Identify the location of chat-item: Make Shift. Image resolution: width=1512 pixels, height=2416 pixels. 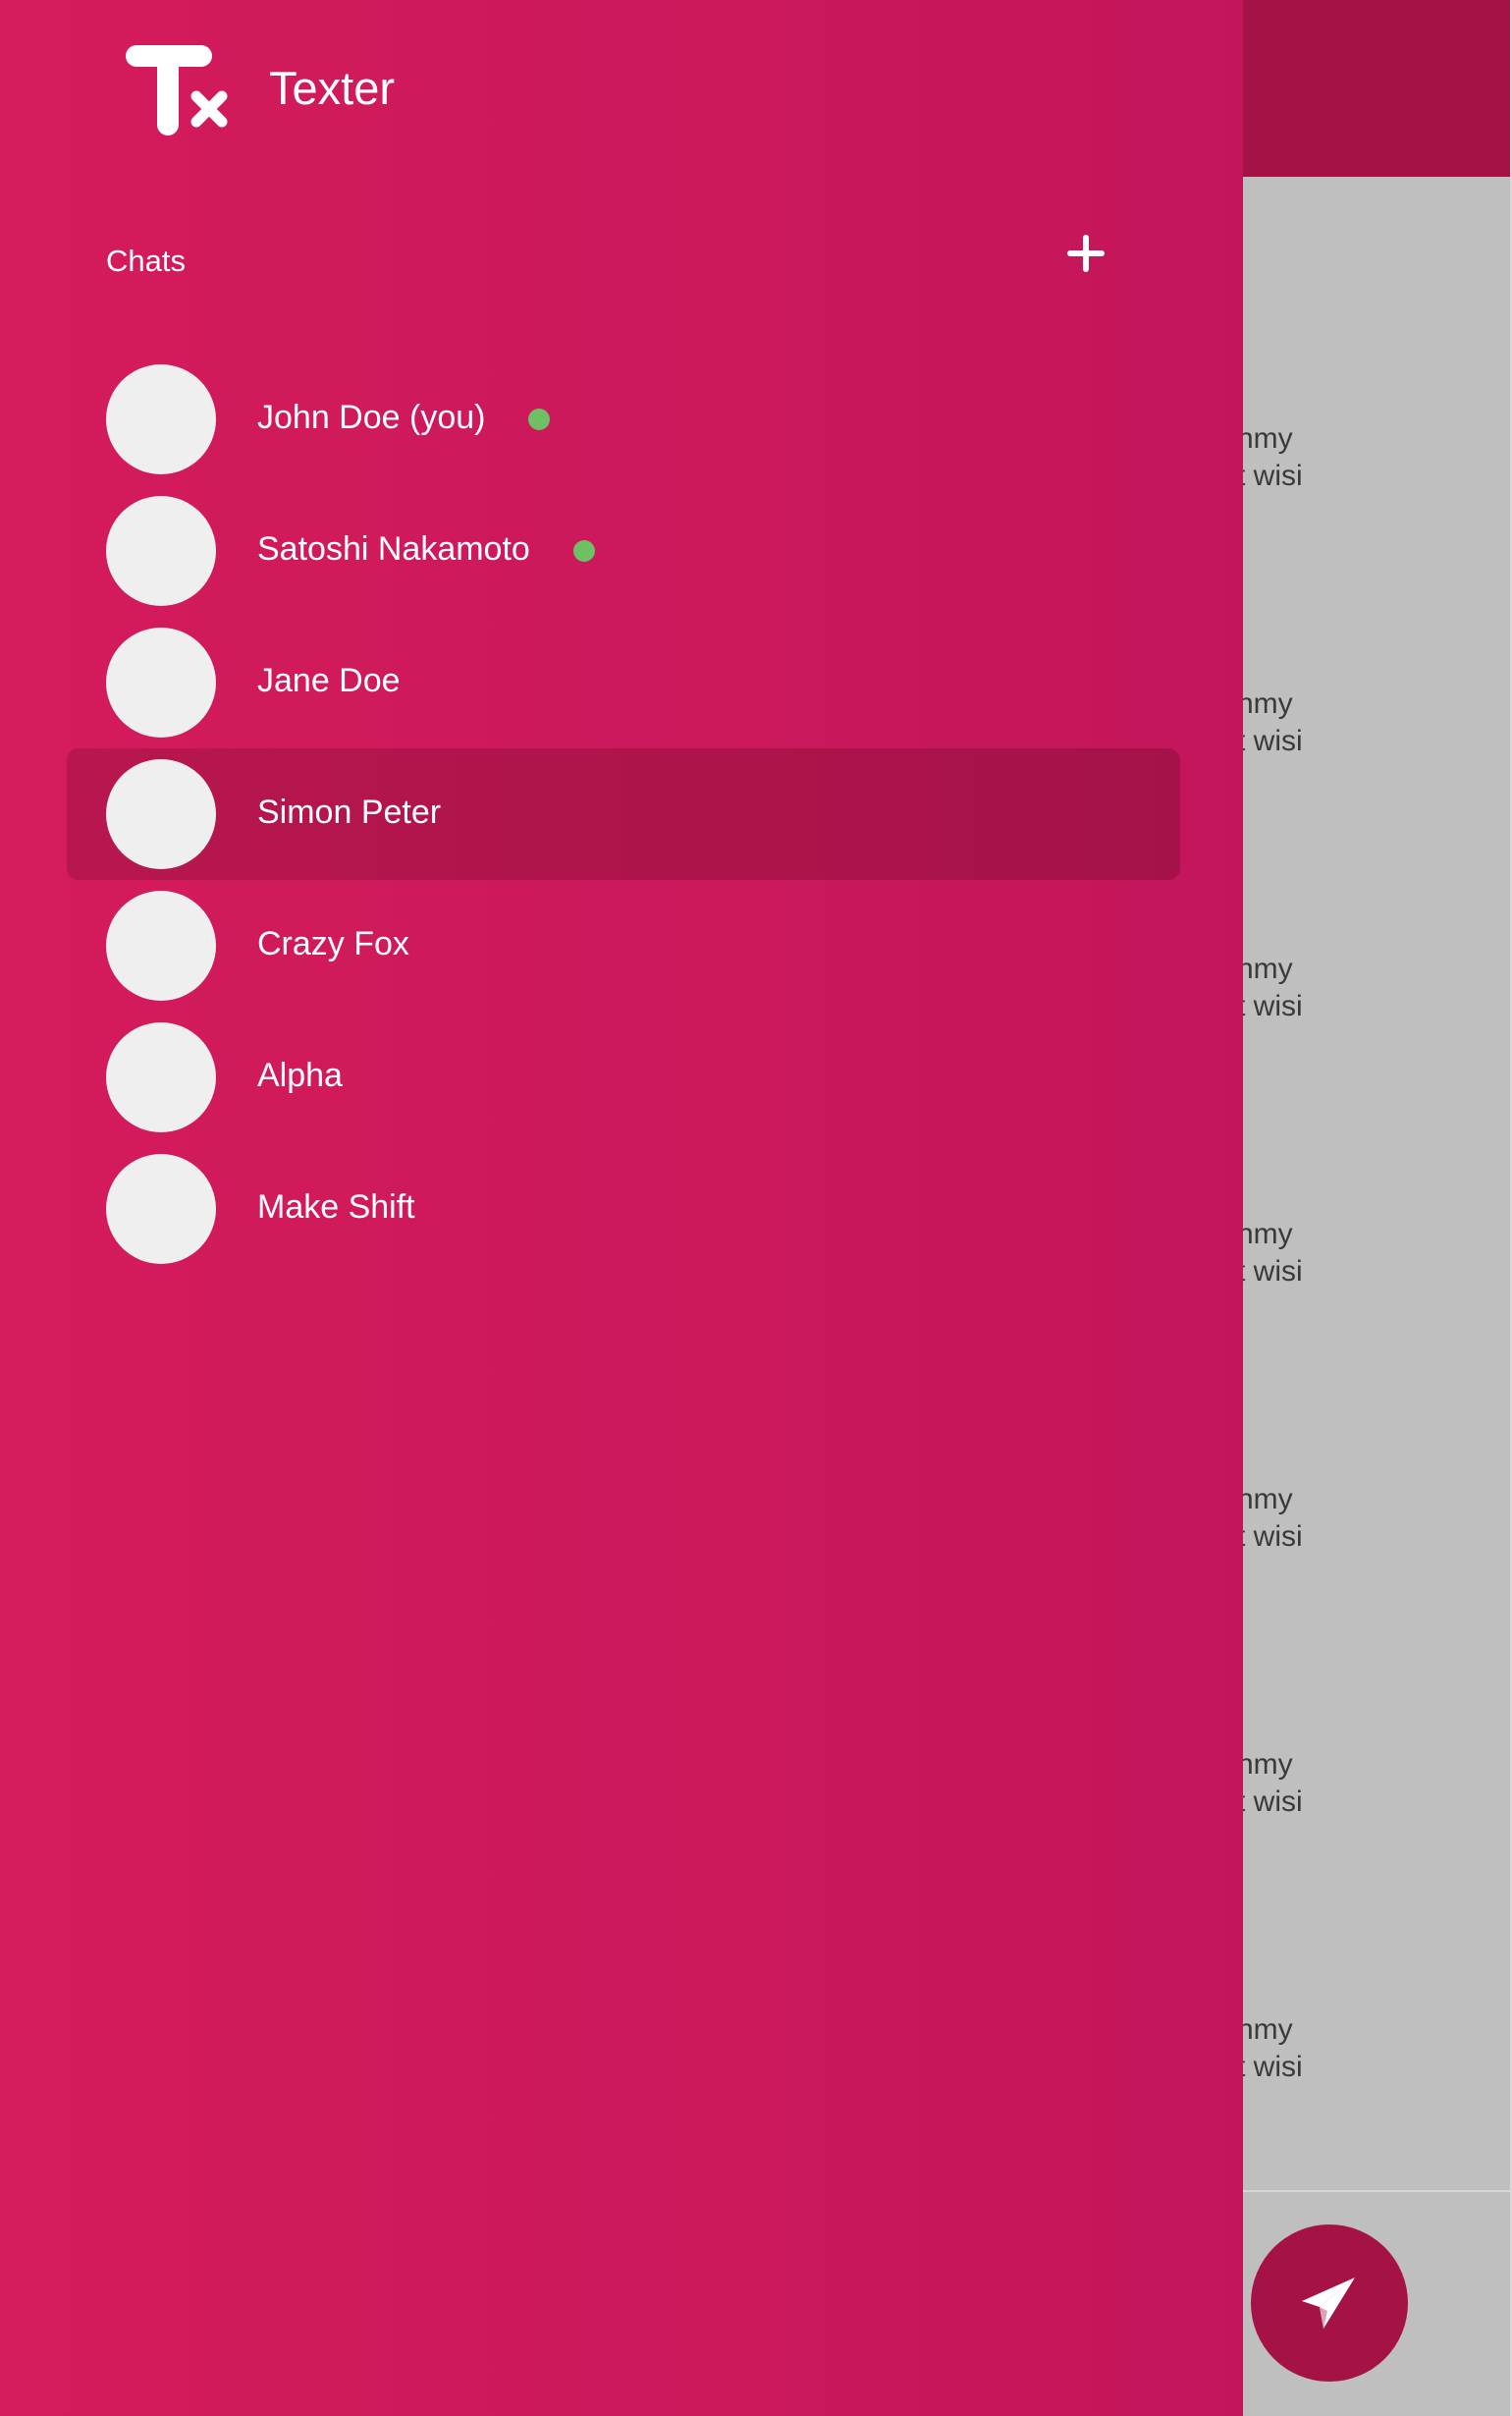
(622, 1209).